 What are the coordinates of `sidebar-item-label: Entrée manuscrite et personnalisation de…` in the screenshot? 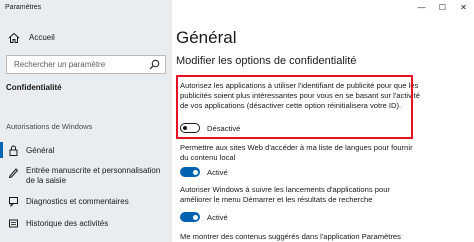 It's located at (93, 175).